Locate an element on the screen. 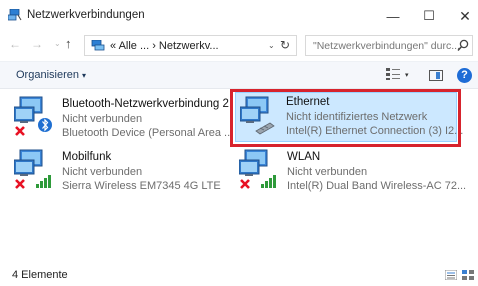 This screenshot has width=478, height=286. bluetooth-network-icon is located at coordinates (33, 116).